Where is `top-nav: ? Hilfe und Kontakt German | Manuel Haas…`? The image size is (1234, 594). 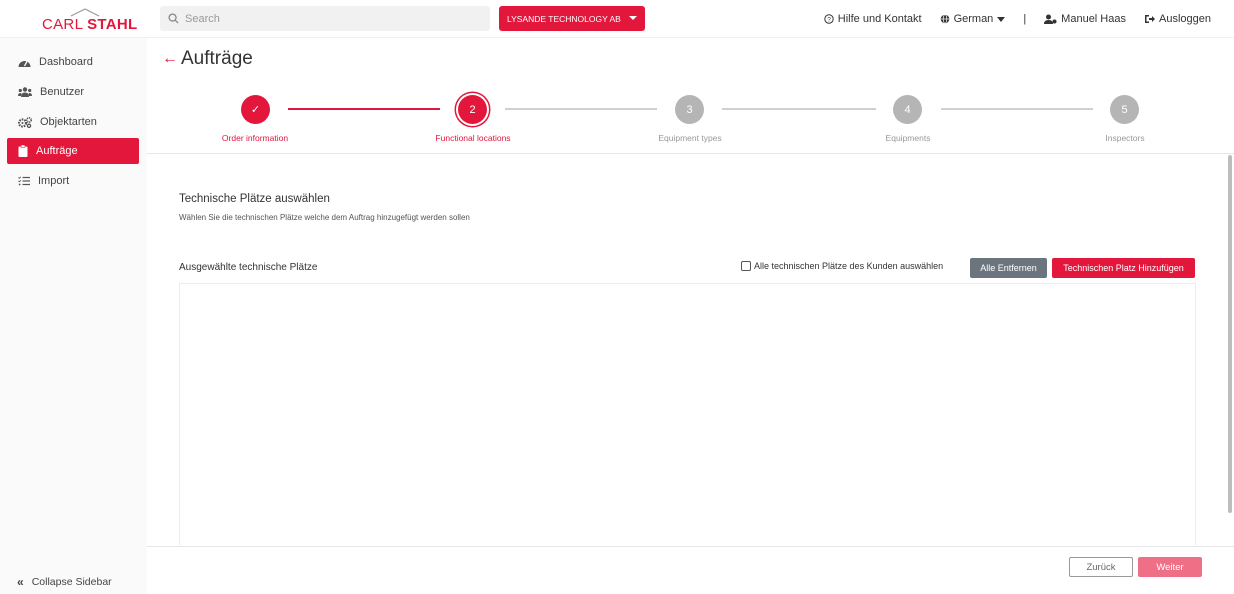
top-nav: ? Hilfe und Kontakt German | Manuel Haas… is located at coordinates (1008, 19).